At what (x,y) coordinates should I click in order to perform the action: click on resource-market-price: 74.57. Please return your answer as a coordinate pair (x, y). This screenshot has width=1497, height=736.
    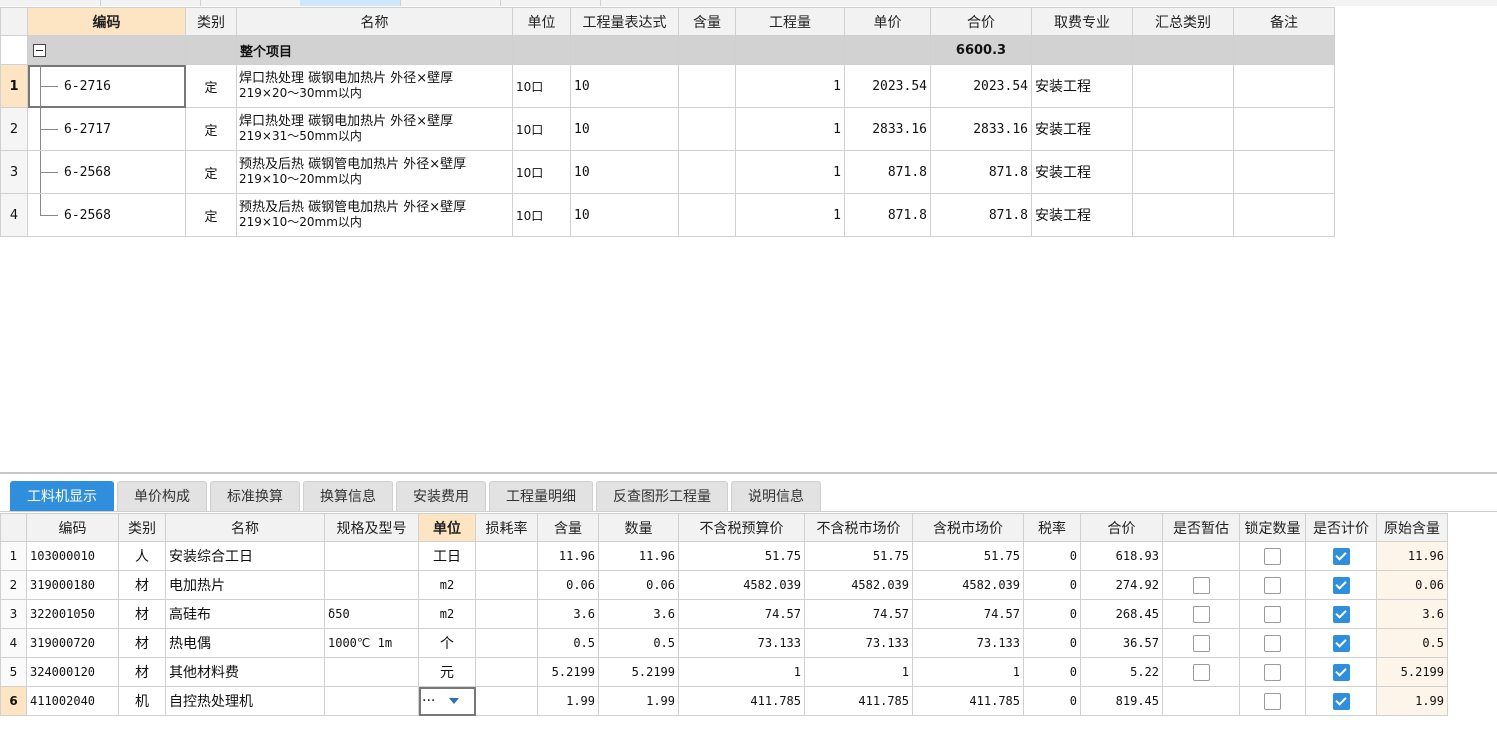
    Looking at the image, I should click on (858, 614).